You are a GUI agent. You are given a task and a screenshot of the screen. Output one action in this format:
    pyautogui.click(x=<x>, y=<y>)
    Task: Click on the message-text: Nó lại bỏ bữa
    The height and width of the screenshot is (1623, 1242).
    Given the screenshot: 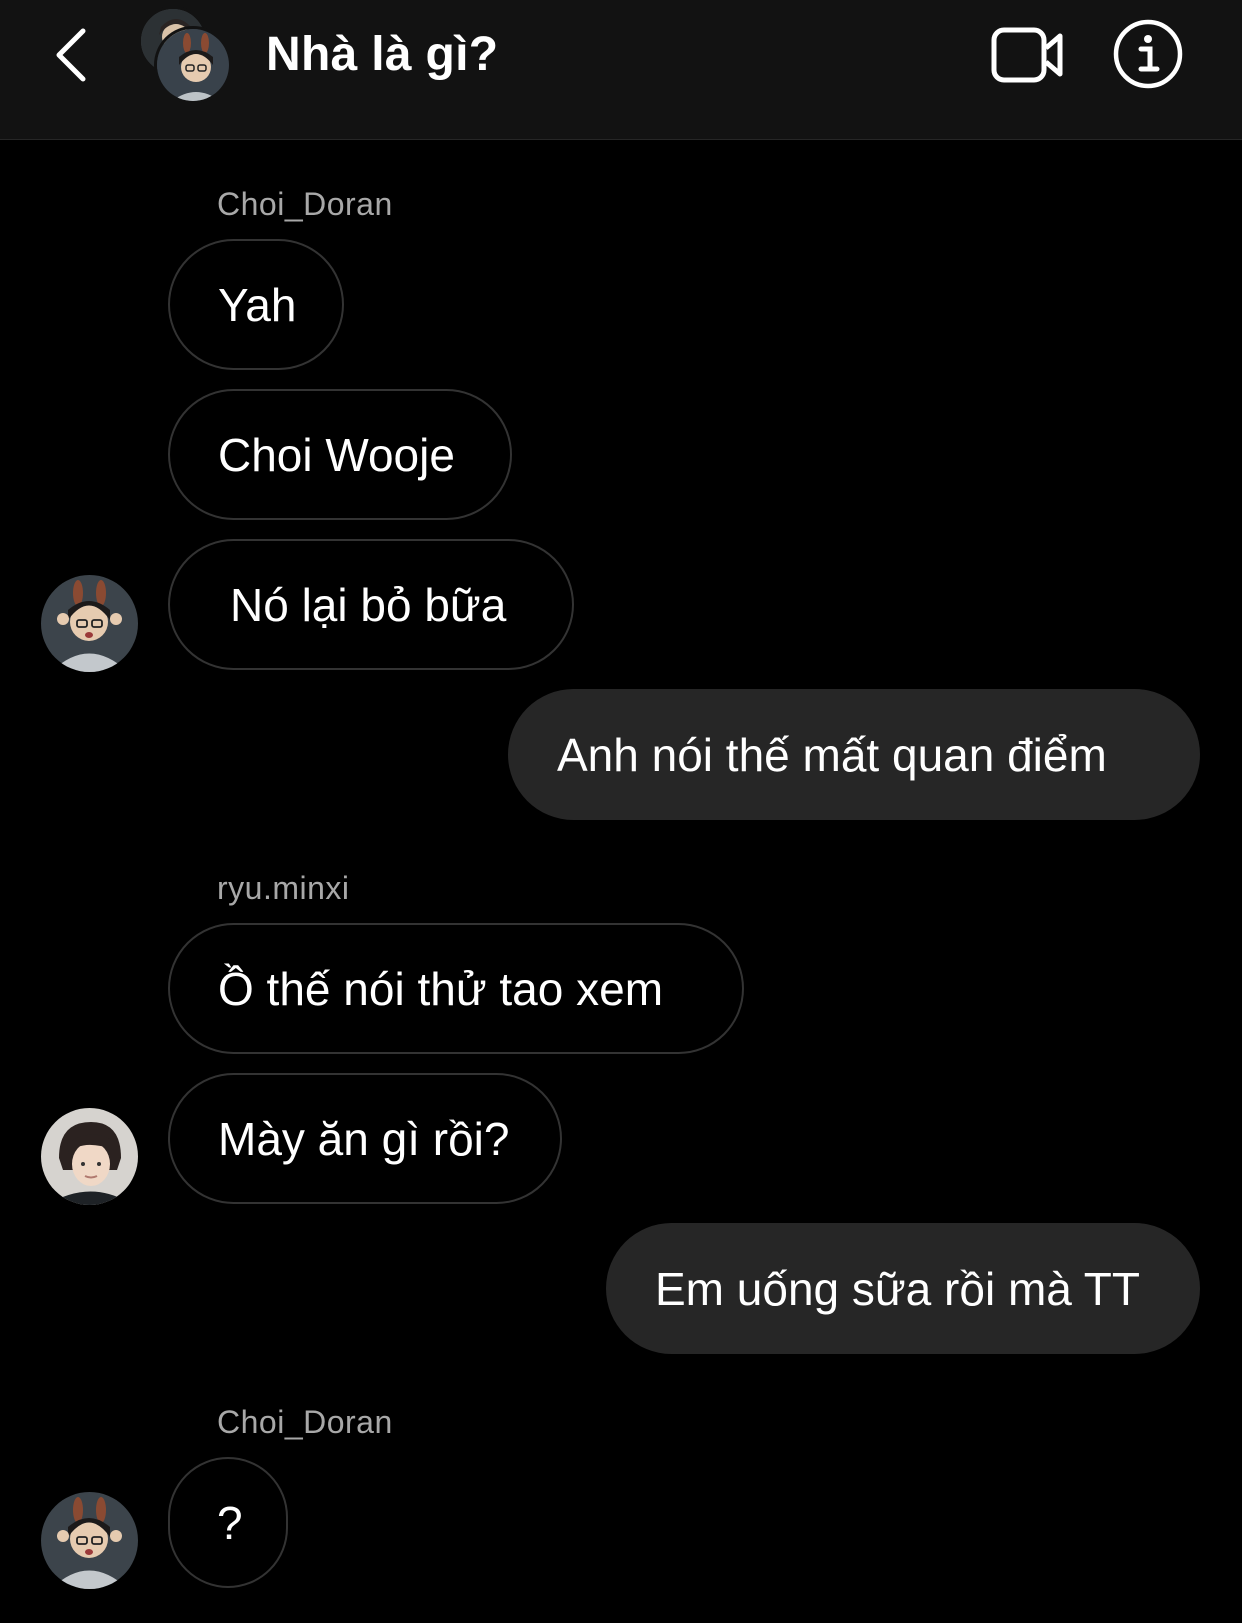 What is the action you would take?
    pyautogui.click(x=368, y=604)
    